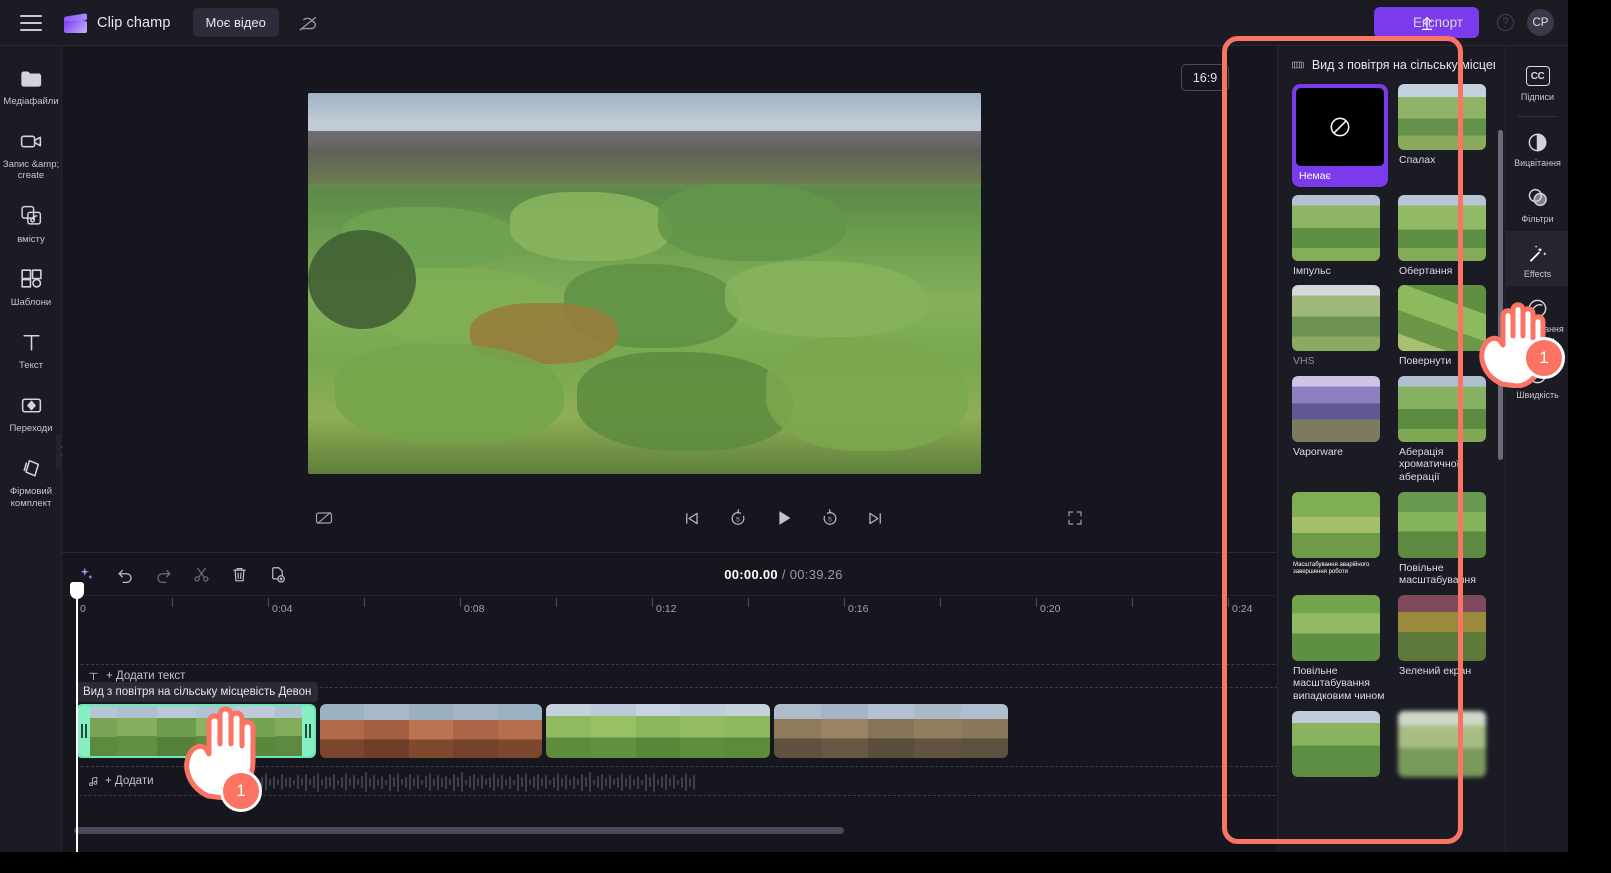  I want to click on effects-wand-icon, so click(1538, 253).